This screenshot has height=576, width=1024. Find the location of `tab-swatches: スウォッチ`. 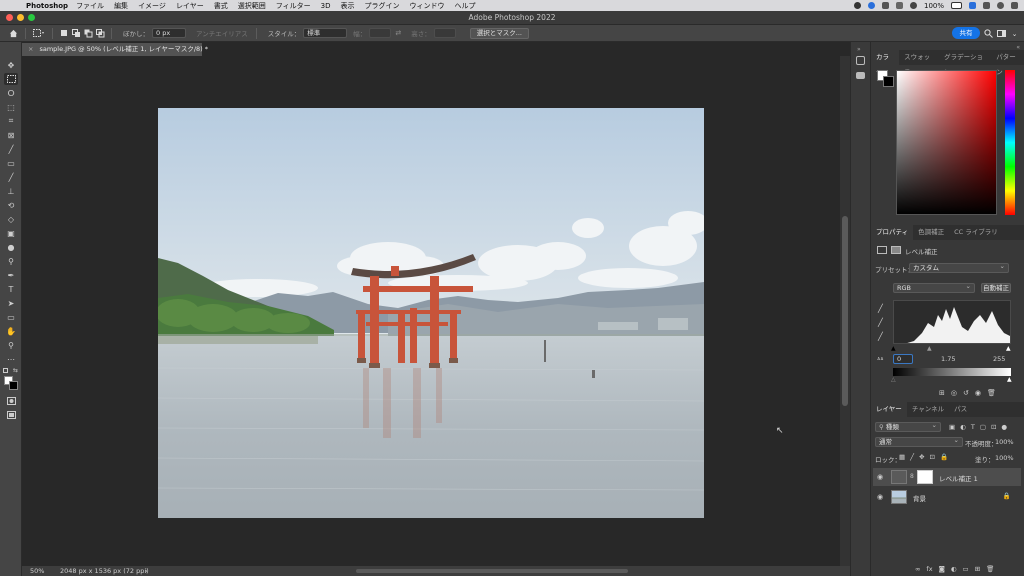

tab-swatches: スウォッチ is located at coordinates (919, 63).